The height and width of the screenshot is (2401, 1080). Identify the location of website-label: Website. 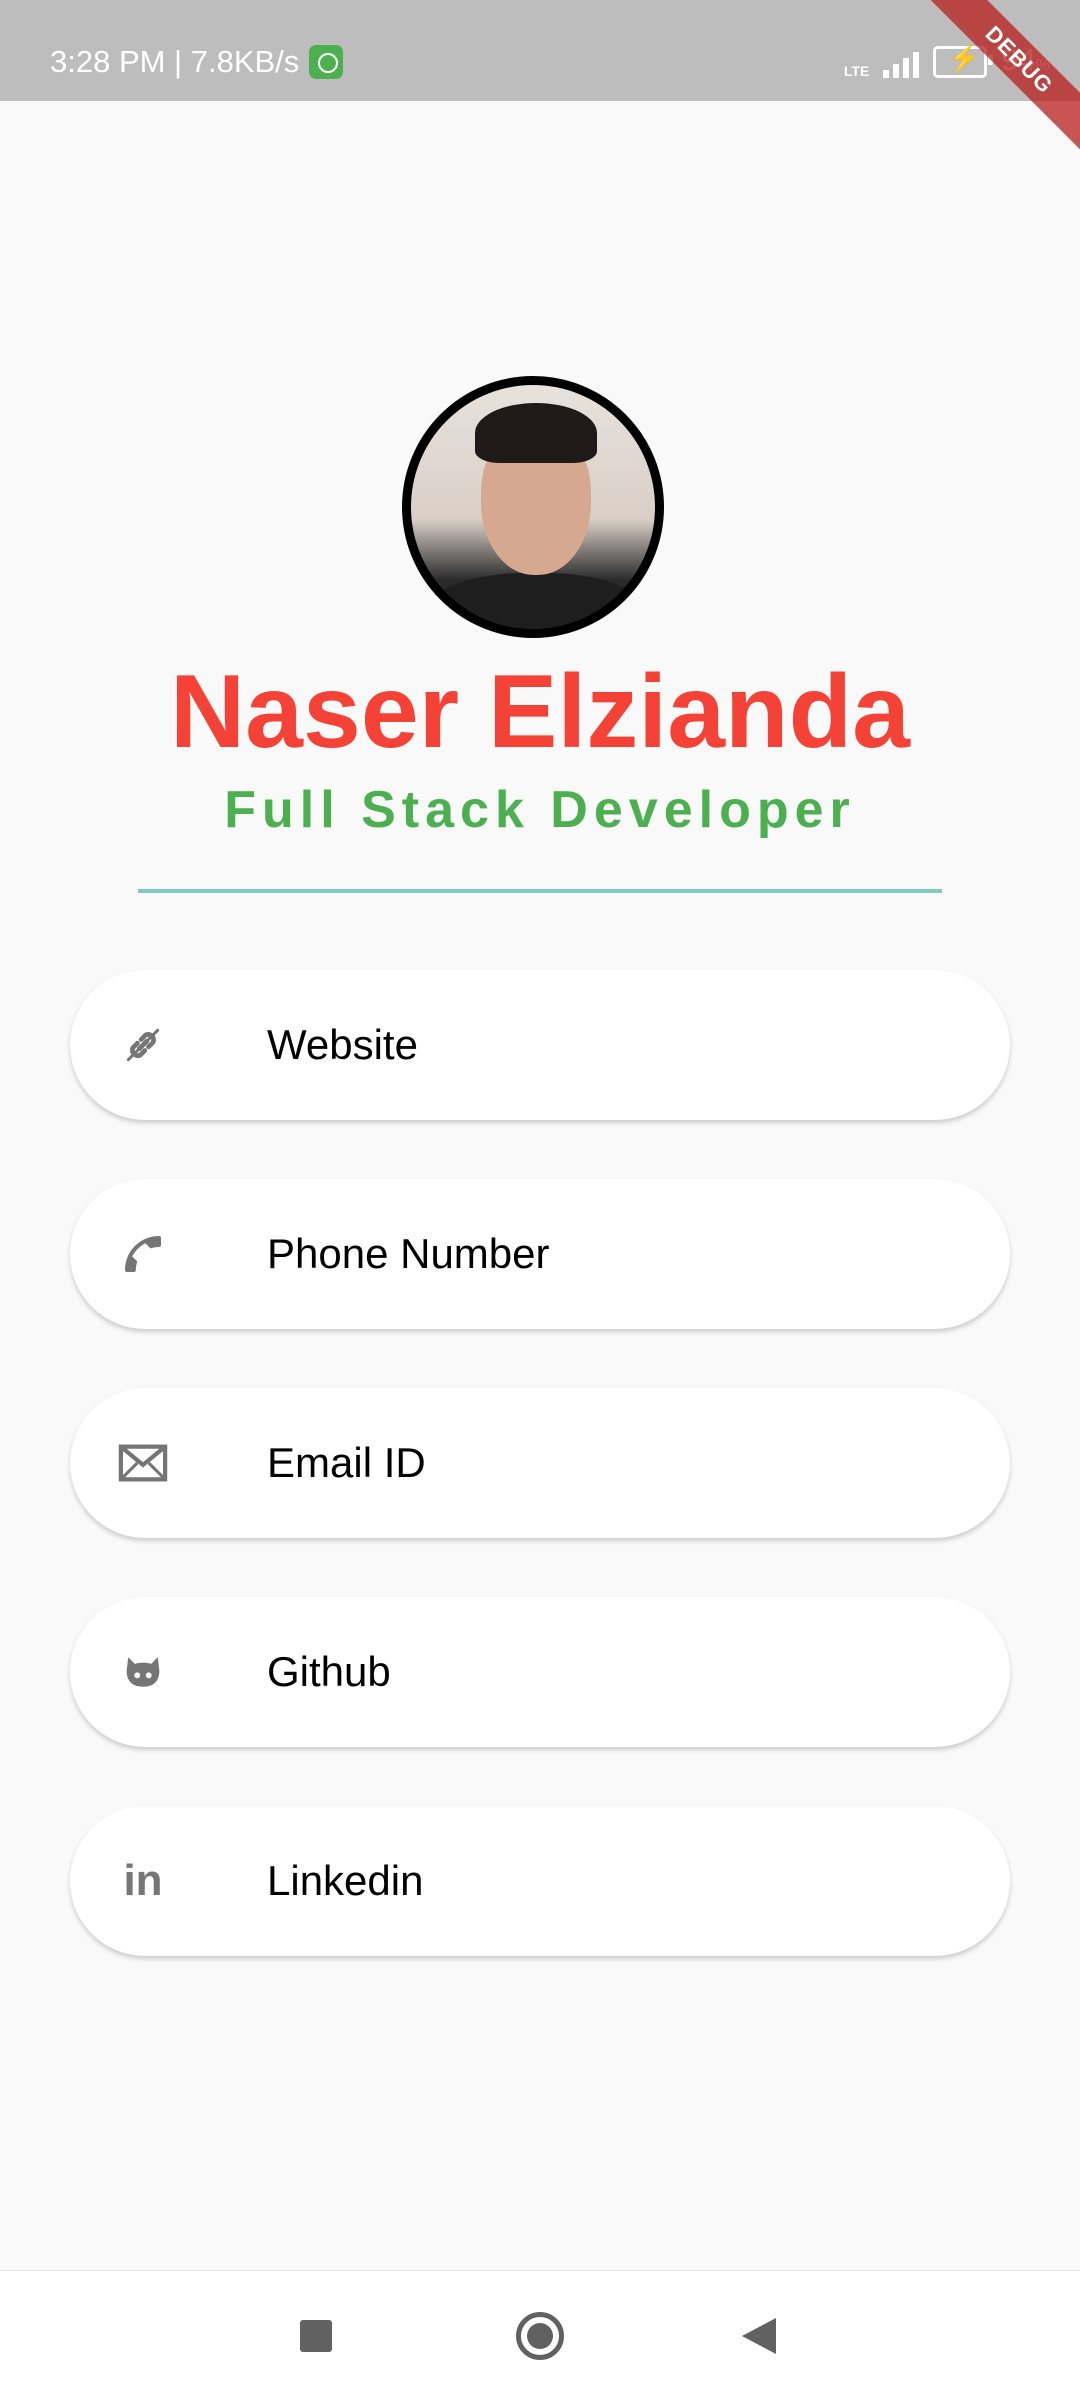
(342, 1044).